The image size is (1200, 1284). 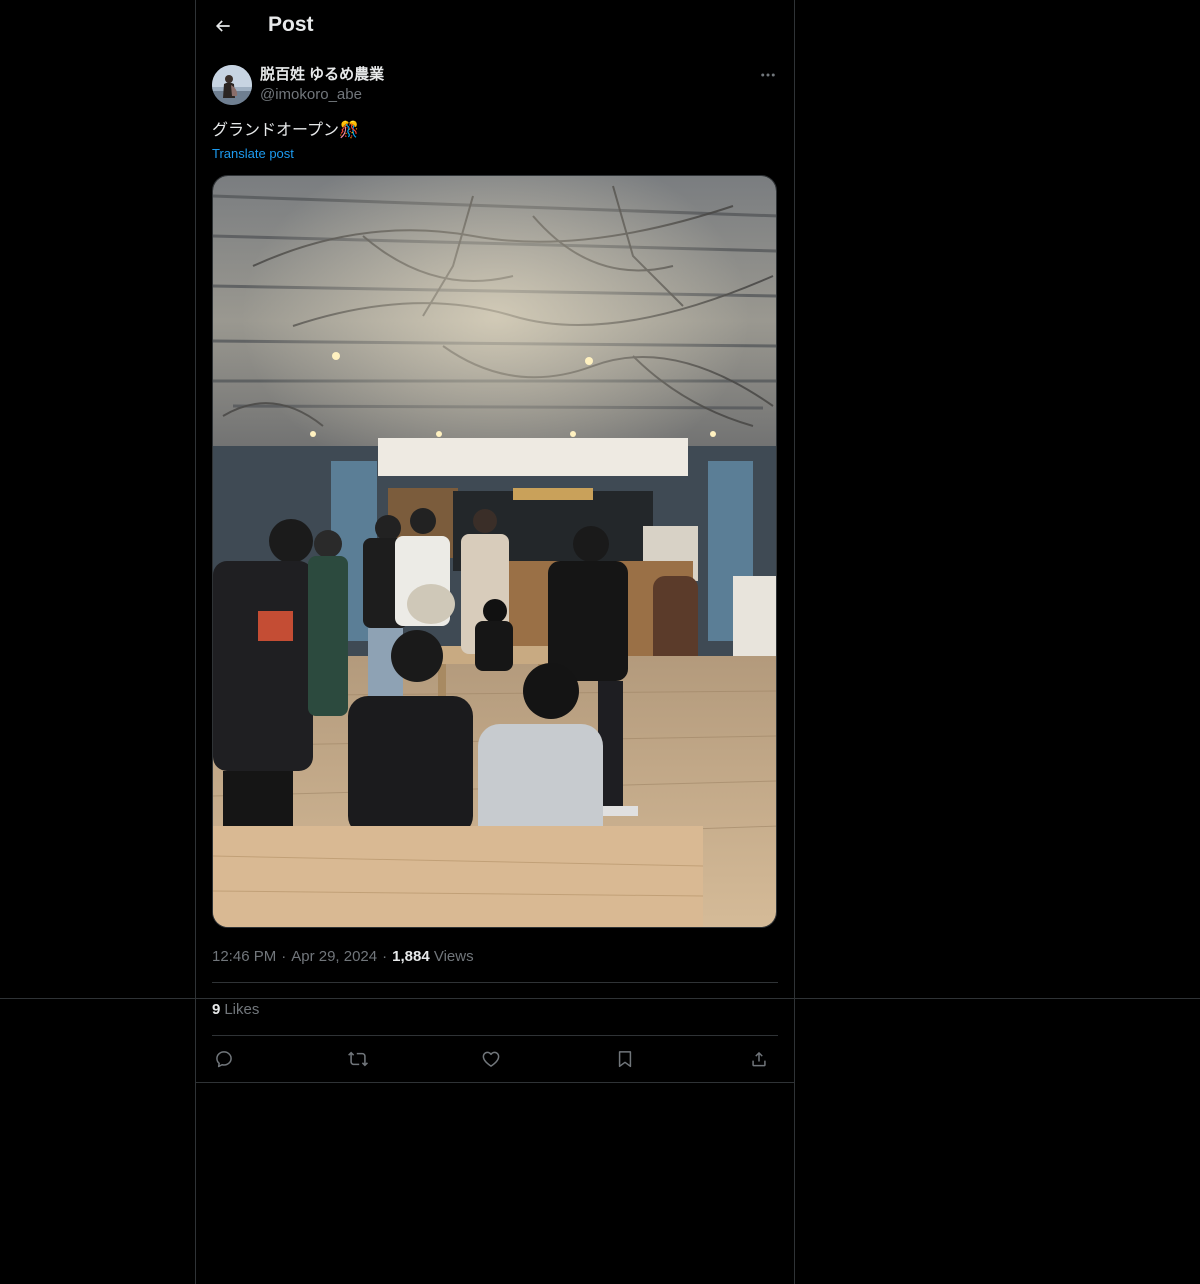 I want to click on post-bottom-border, so click(x=495, y=1082).